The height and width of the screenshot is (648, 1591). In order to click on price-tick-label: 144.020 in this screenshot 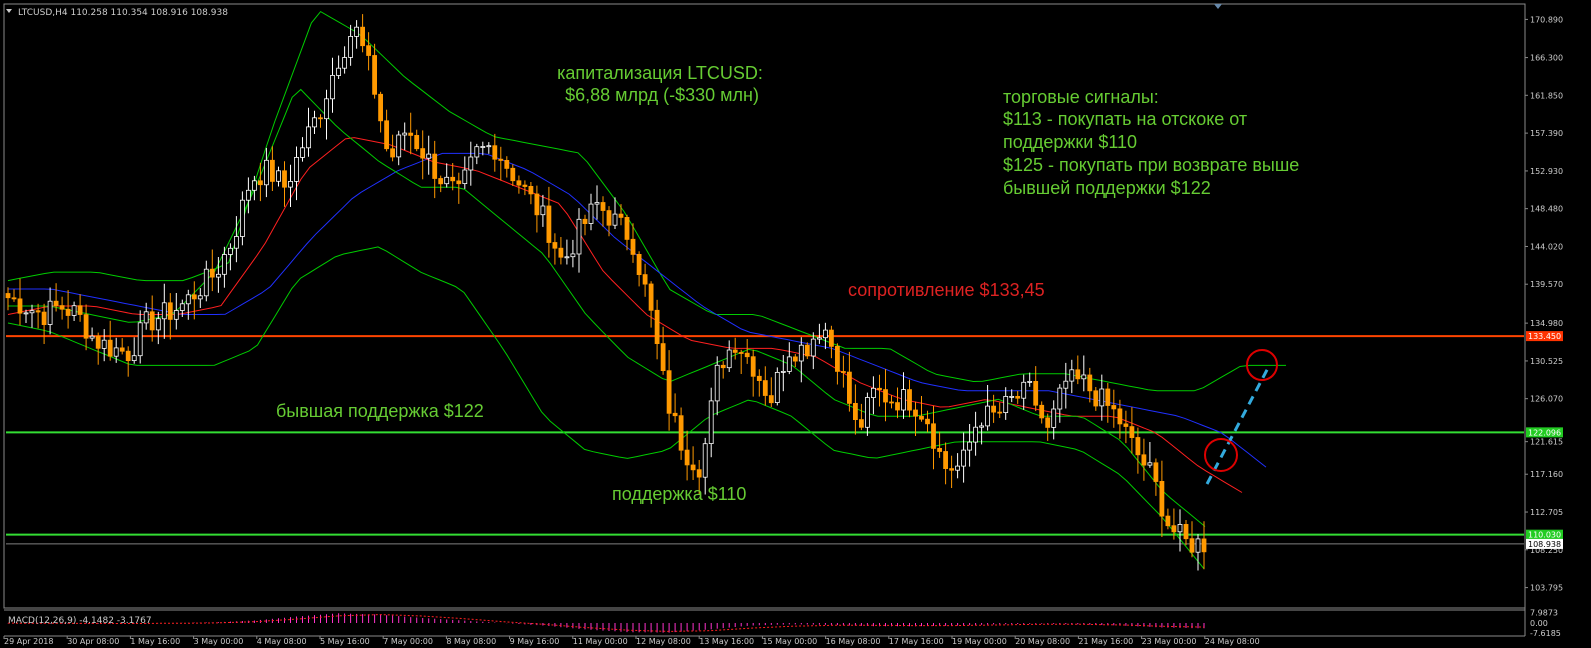, I will do `click(1546, 247)`.